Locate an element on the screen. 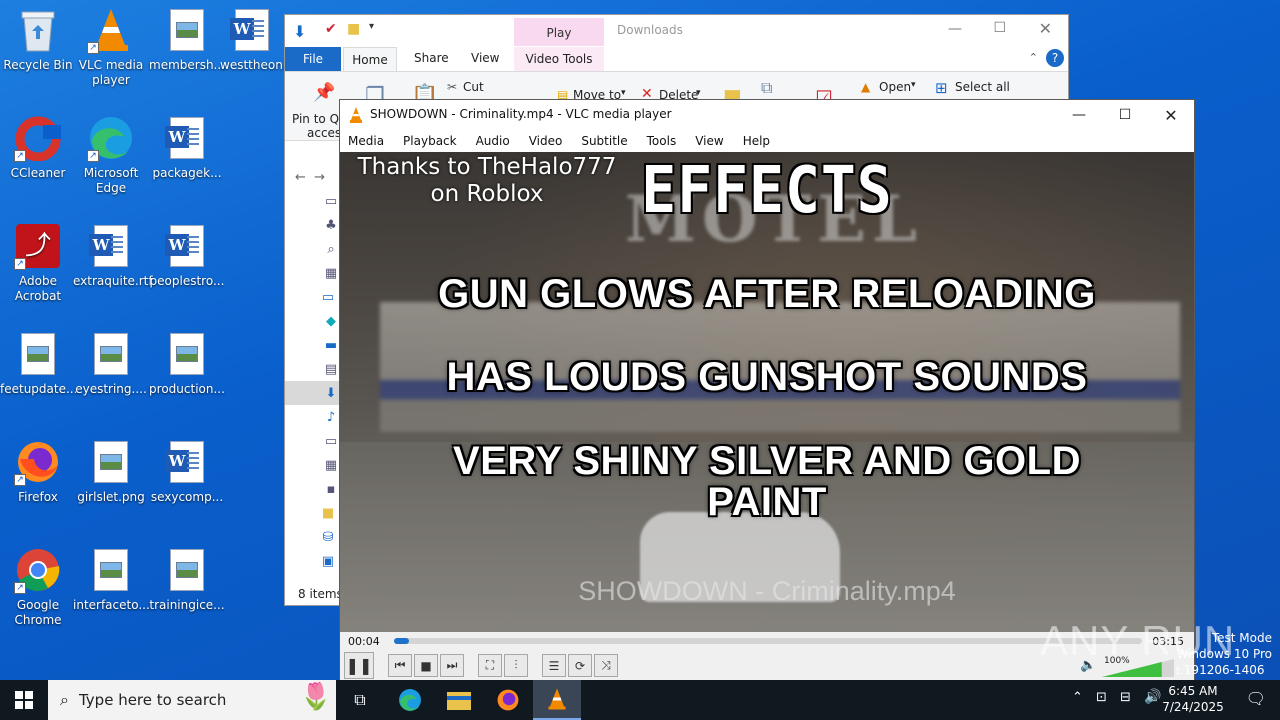 Image resolution: width=1280 pixels, height=720 pixels. navigation-pane: ← → ▭ ♣ ⌕ ▦ ▭ ◆ ▬ ▤ ⬇ ♪ ▭ ▦ ▪ ■ ⛁ ▣ is located at coordinates (313, 385).